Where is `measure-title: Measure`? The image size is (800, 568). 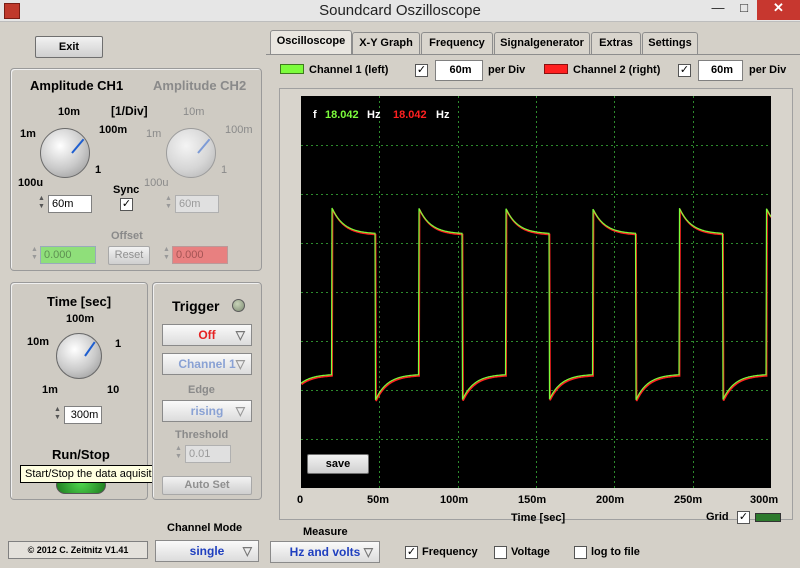 measure-title: Measure is located at coordinates (325, 532).